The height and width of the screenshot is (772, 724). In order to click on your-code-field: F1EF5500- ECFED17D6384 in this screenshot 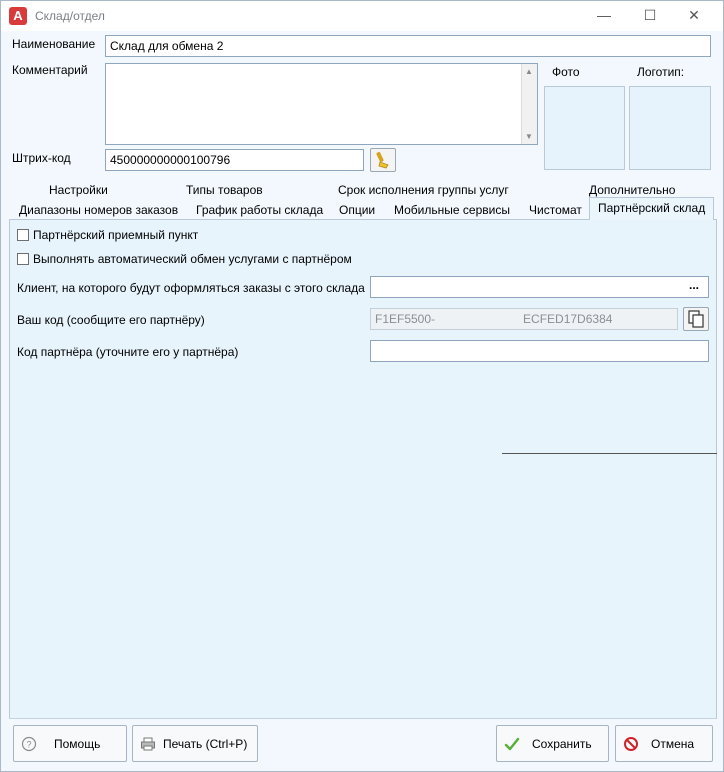, I will do `click(524, 319)`.